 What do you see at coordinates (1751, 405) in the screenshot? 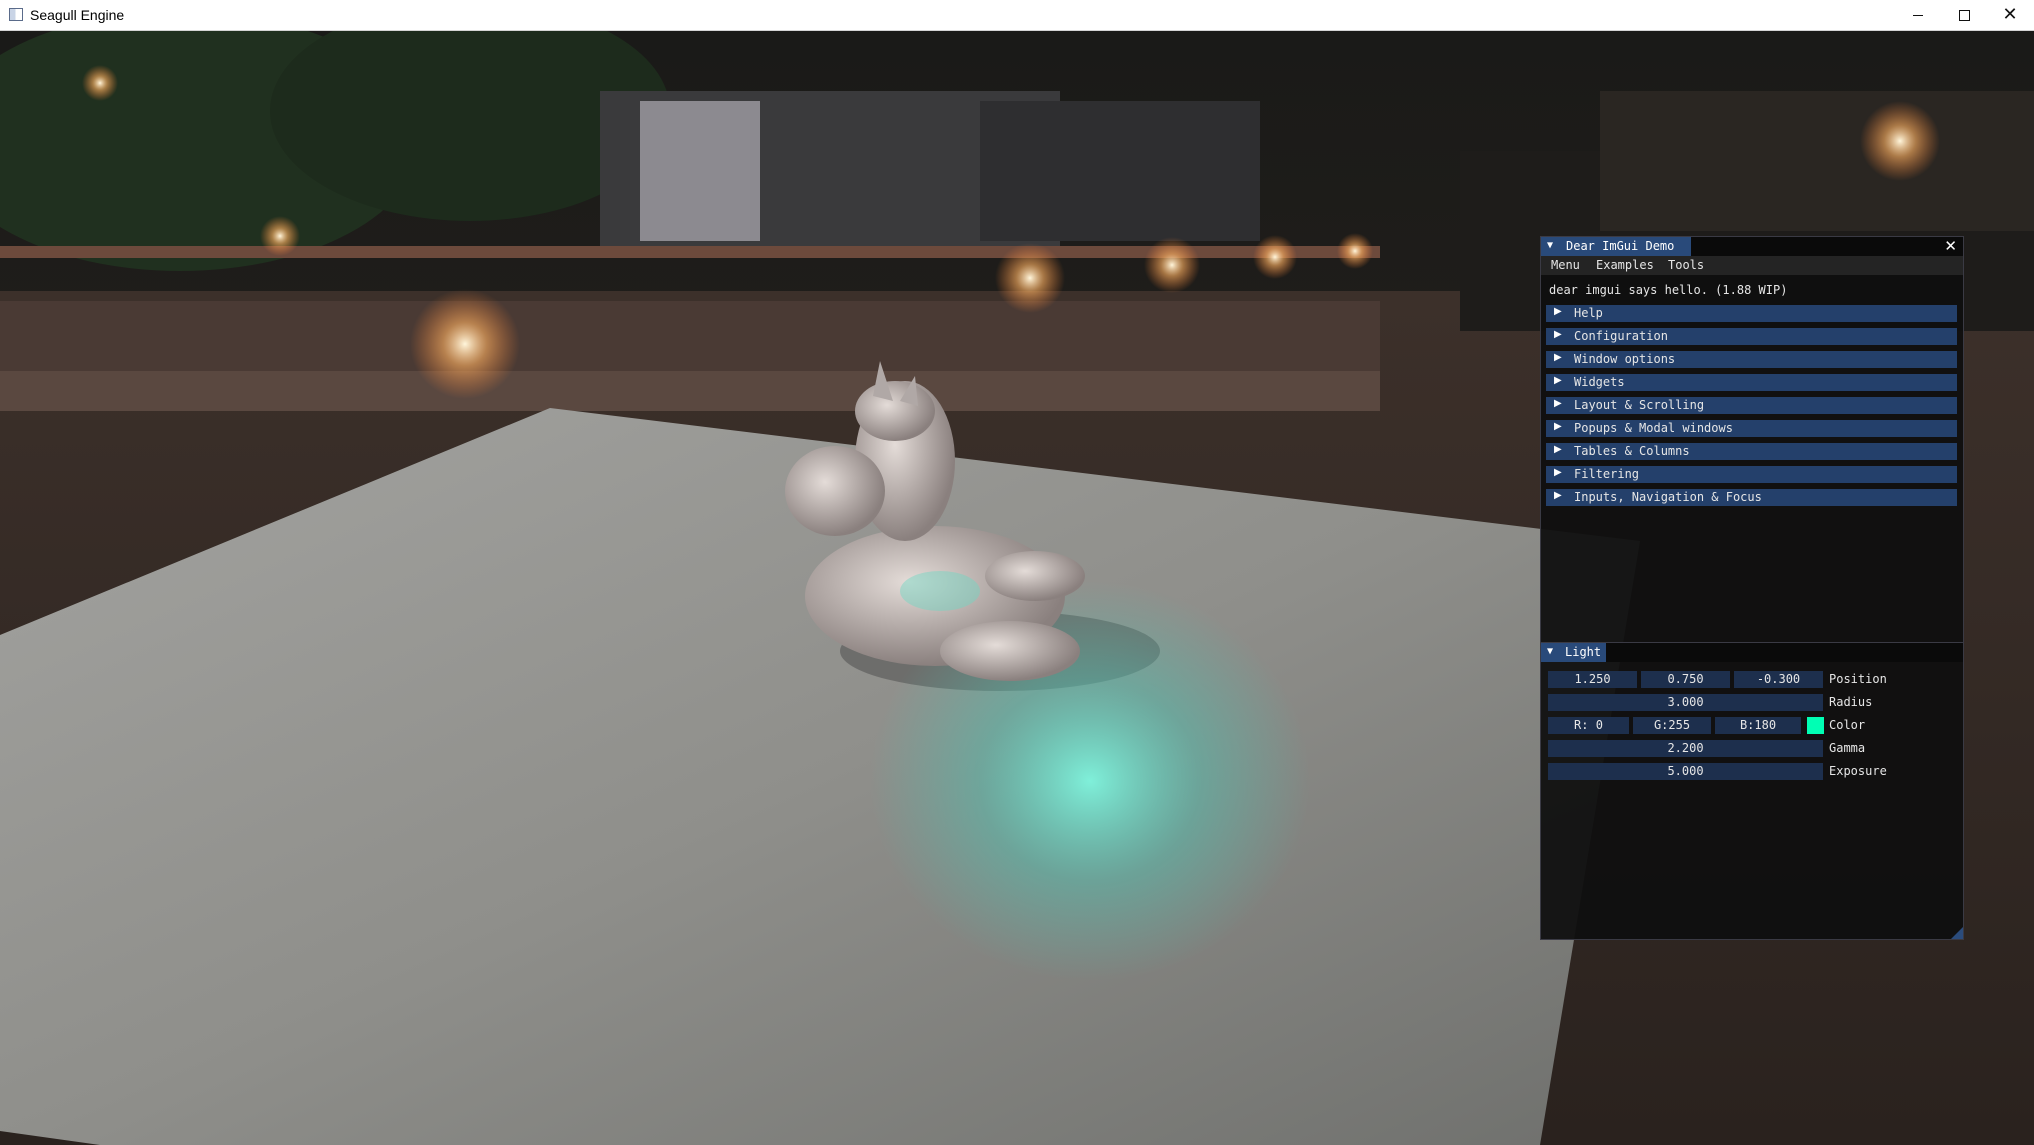
I see `header-layout-scrolling: ▶ Layout & Scrolling` at bounding box center [1751, 405].